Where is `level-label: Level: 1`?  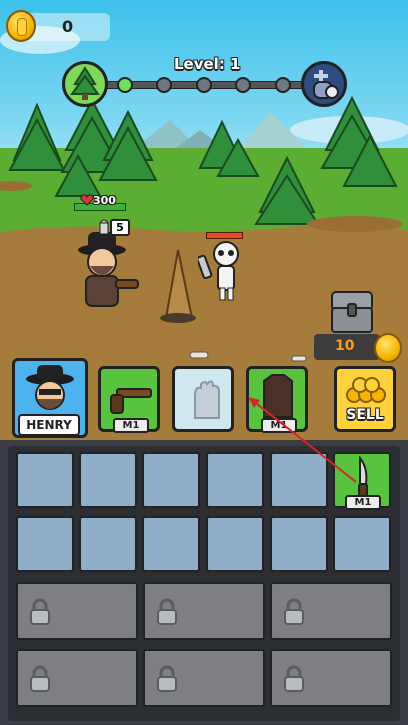 level-label: Level: 1 is located at coordinates (207, 64).